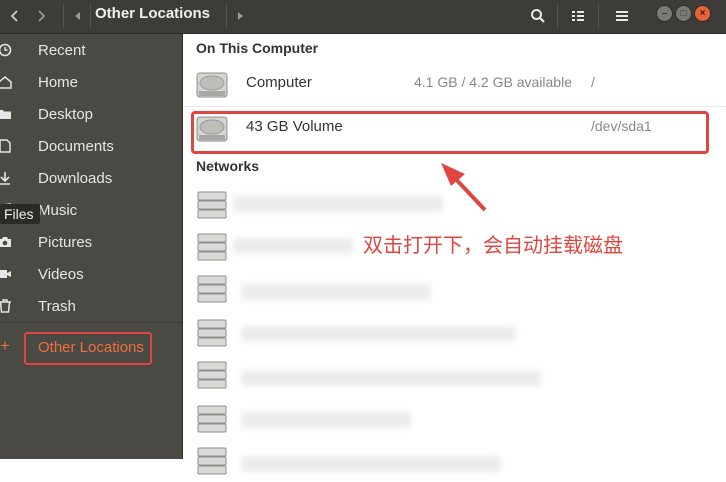 Image resolution: width=726 pixels, height=482 pixels. I want to click on sidebar-item-label: Videos, so click(61, 274).